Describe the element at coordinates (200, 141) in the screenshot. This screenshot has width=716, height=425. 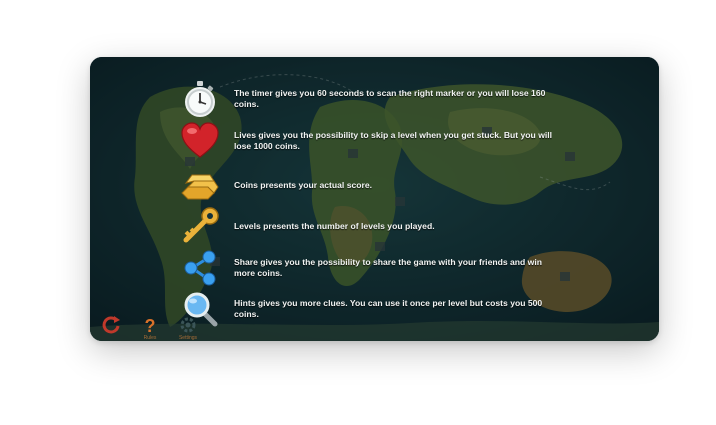
I see `heart-icon` at that location.